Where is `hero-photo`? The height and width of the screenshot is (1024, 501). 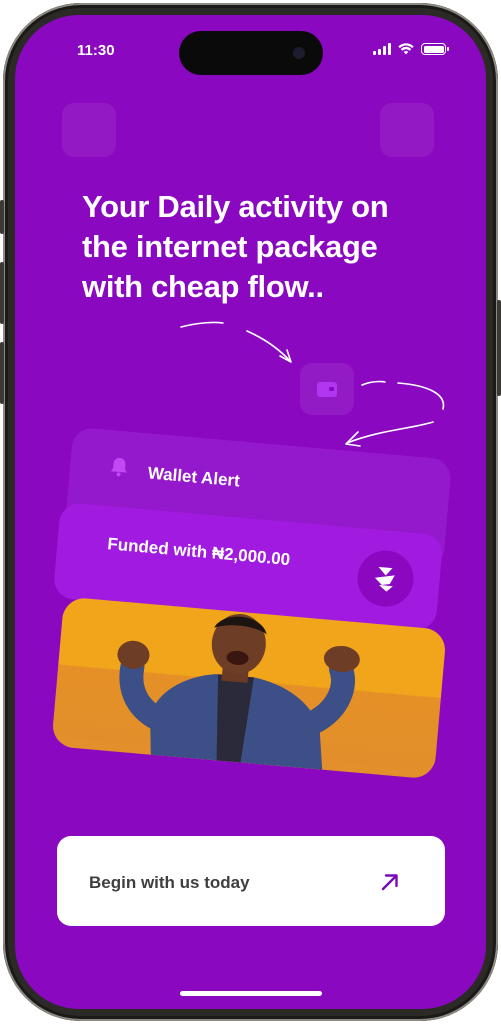 hero-photo is located at coordinates (249, 688).